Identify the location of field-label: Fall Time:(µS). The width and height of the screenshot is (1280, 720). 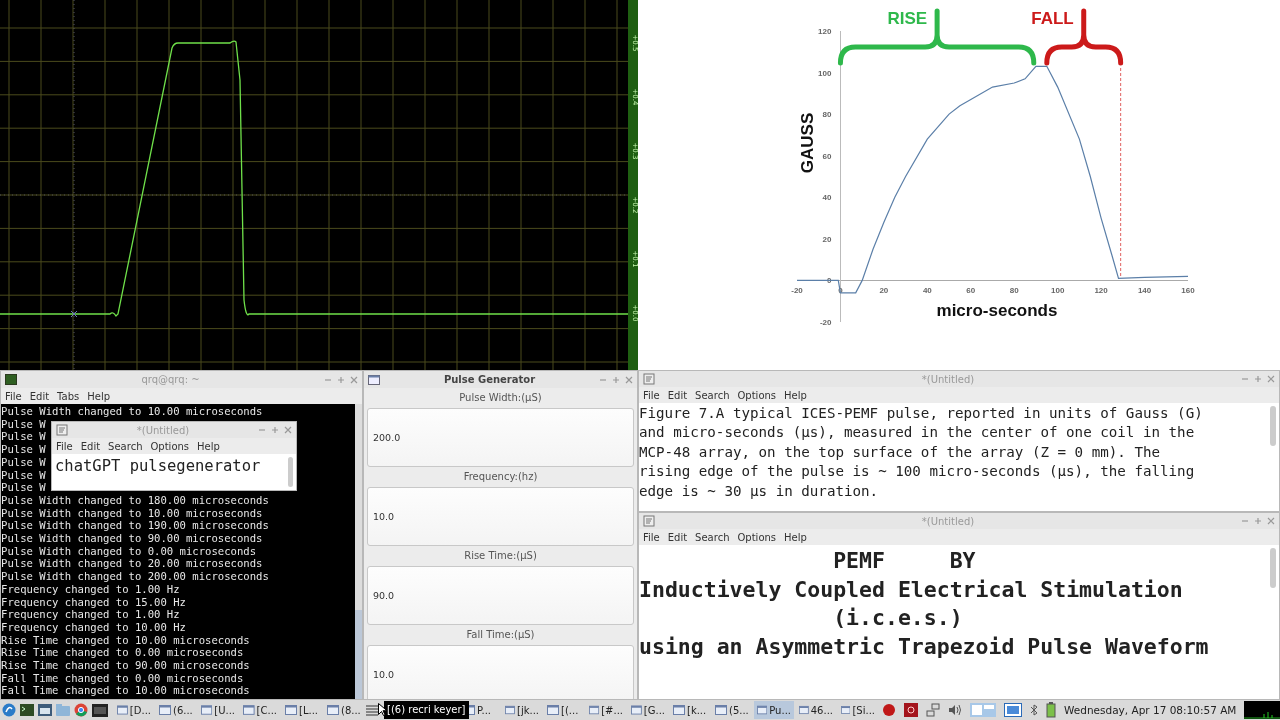
(500, 635).